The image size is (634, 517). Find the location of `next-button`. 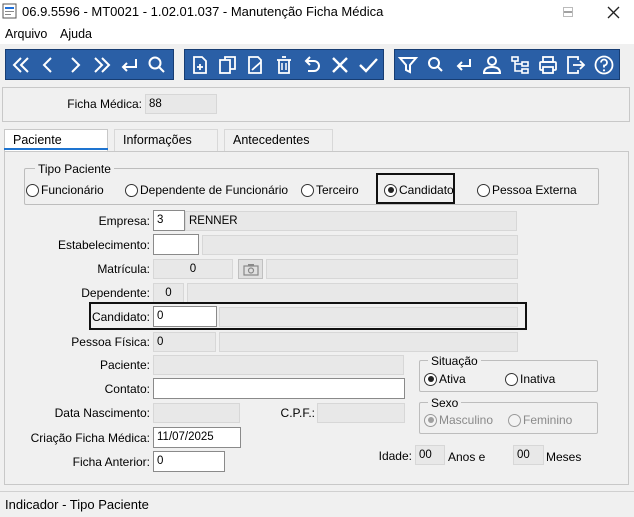

next-button is located at coordinates (75, 65).